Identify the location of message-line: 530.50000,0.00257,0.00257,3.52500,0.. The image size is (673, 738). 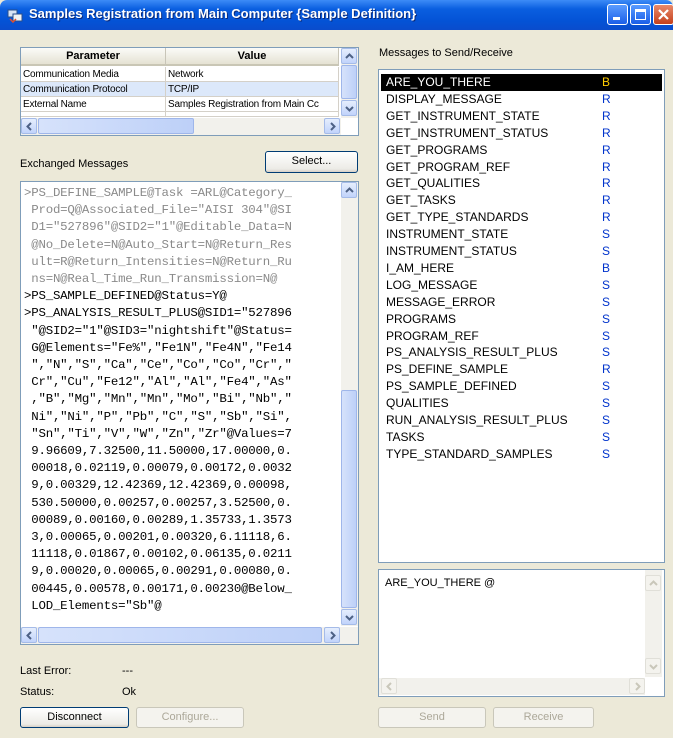
(158, 502).